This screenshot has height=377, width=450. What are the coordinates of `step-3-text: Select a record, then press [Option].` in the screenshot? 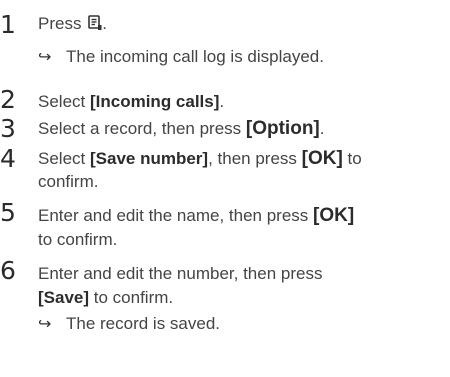 It's located at (181, 129).